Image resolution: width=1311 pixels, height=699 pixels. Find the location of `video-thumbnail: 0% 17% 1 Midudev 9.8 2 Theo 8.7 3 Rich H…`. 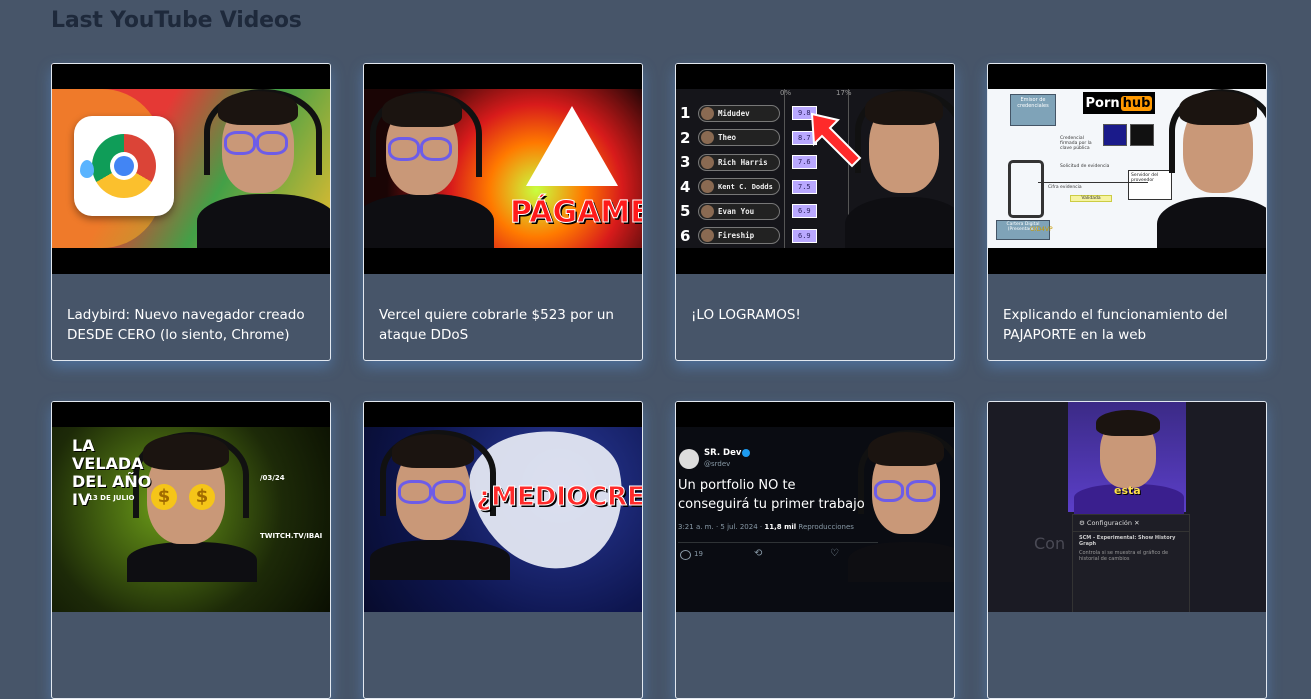

video-thumbnail: 0% 17% 1 Midudev 9.8 2 Theo 8.7 3 Rich H… is located at coordinates (815, 169).